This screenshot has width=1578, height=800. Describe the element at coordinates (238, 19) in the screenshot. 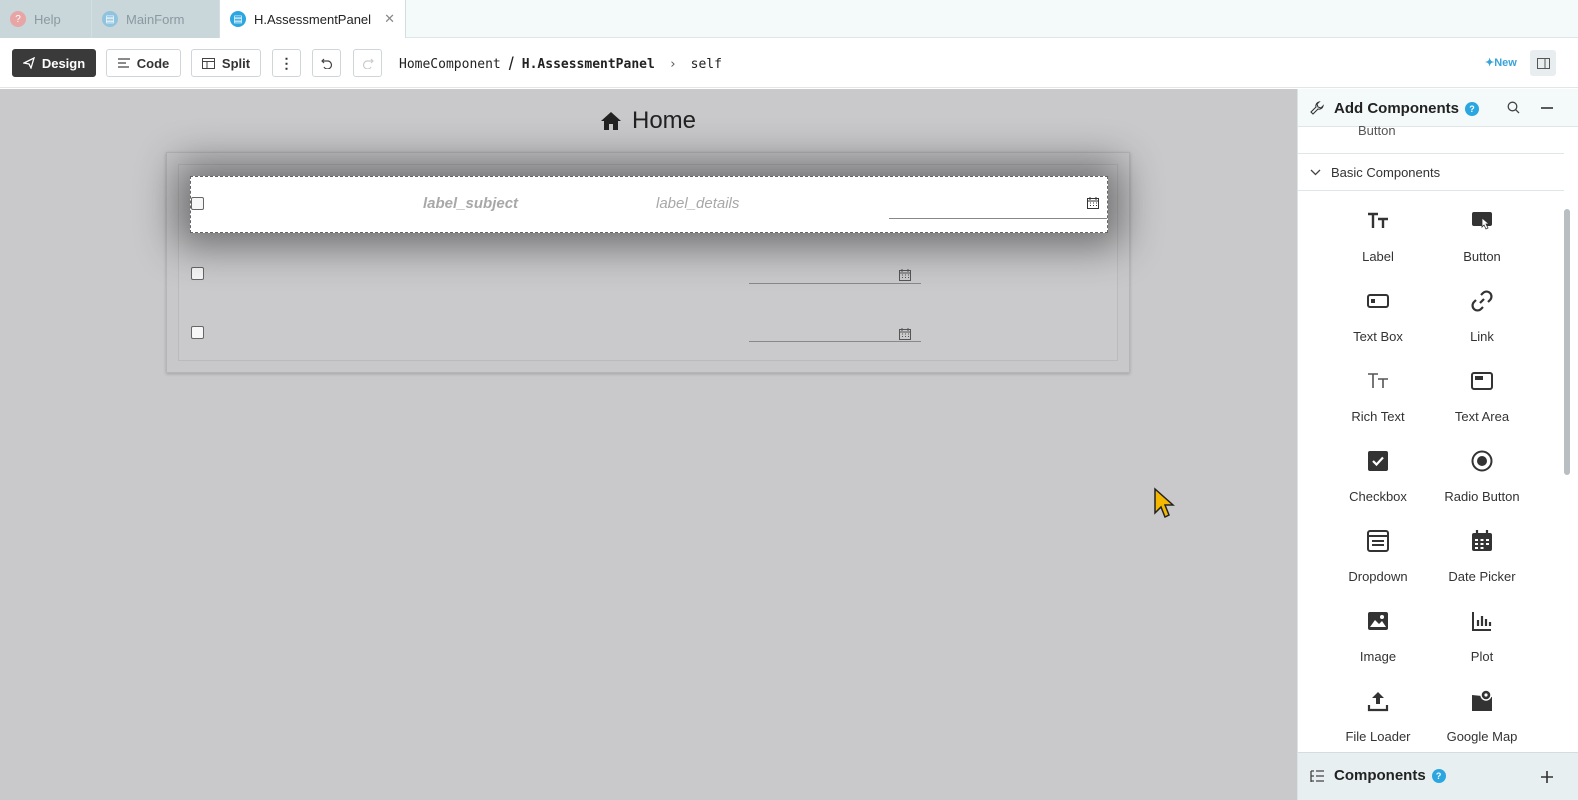

I see `document-icon: ▤` at that location.